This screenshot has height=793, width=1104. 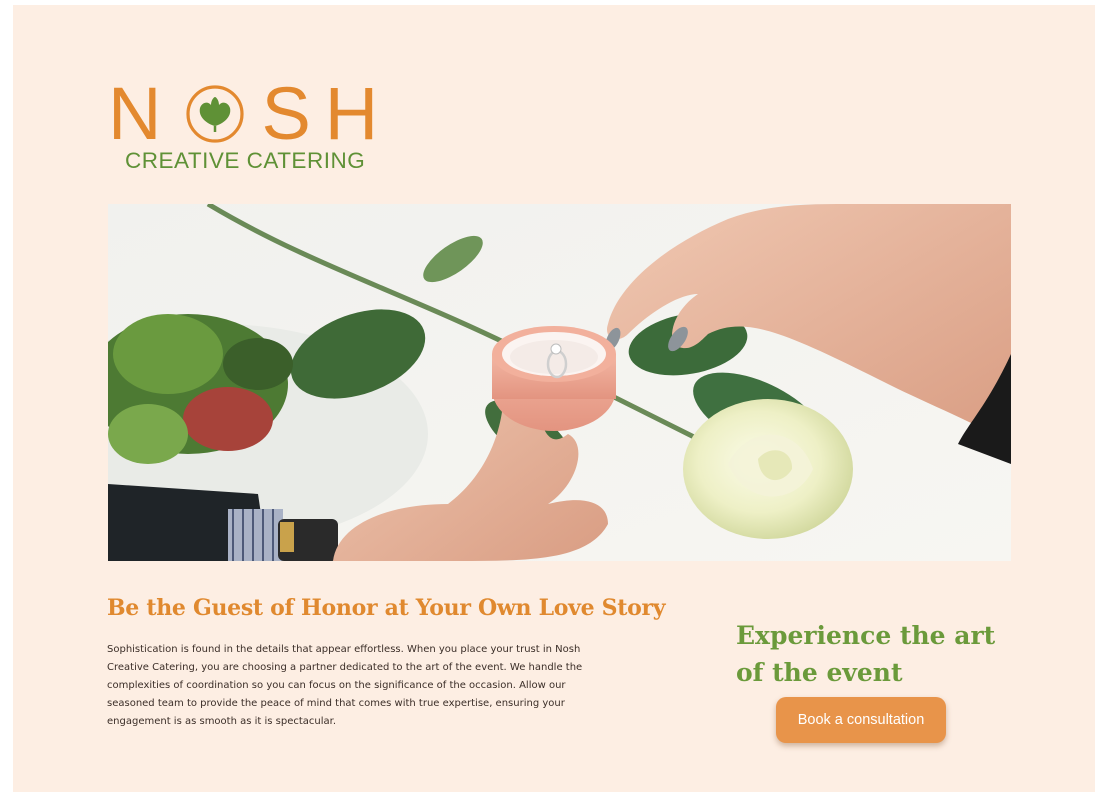 I want to click on logo-o-with-leaf, so click(x=215, y=114).